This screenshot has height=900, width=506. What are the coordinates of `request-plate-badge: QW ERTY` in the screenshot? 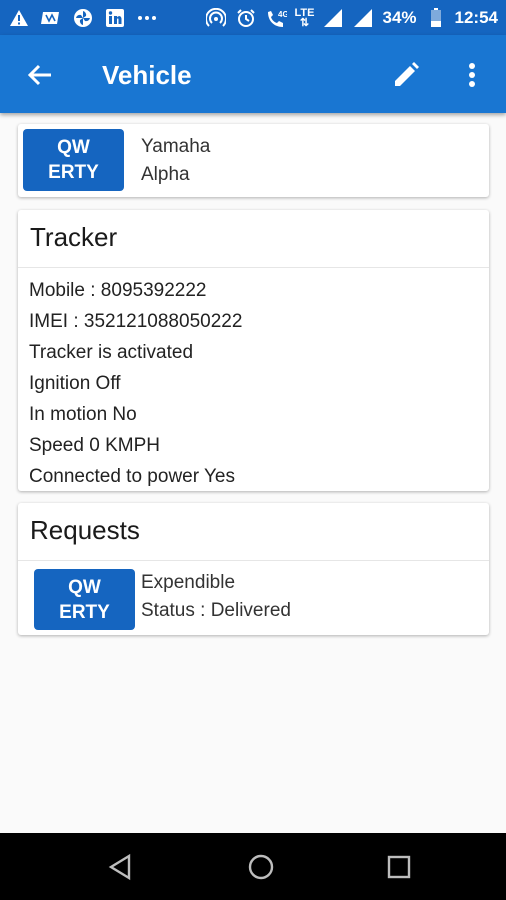 It's located at (84, 599).